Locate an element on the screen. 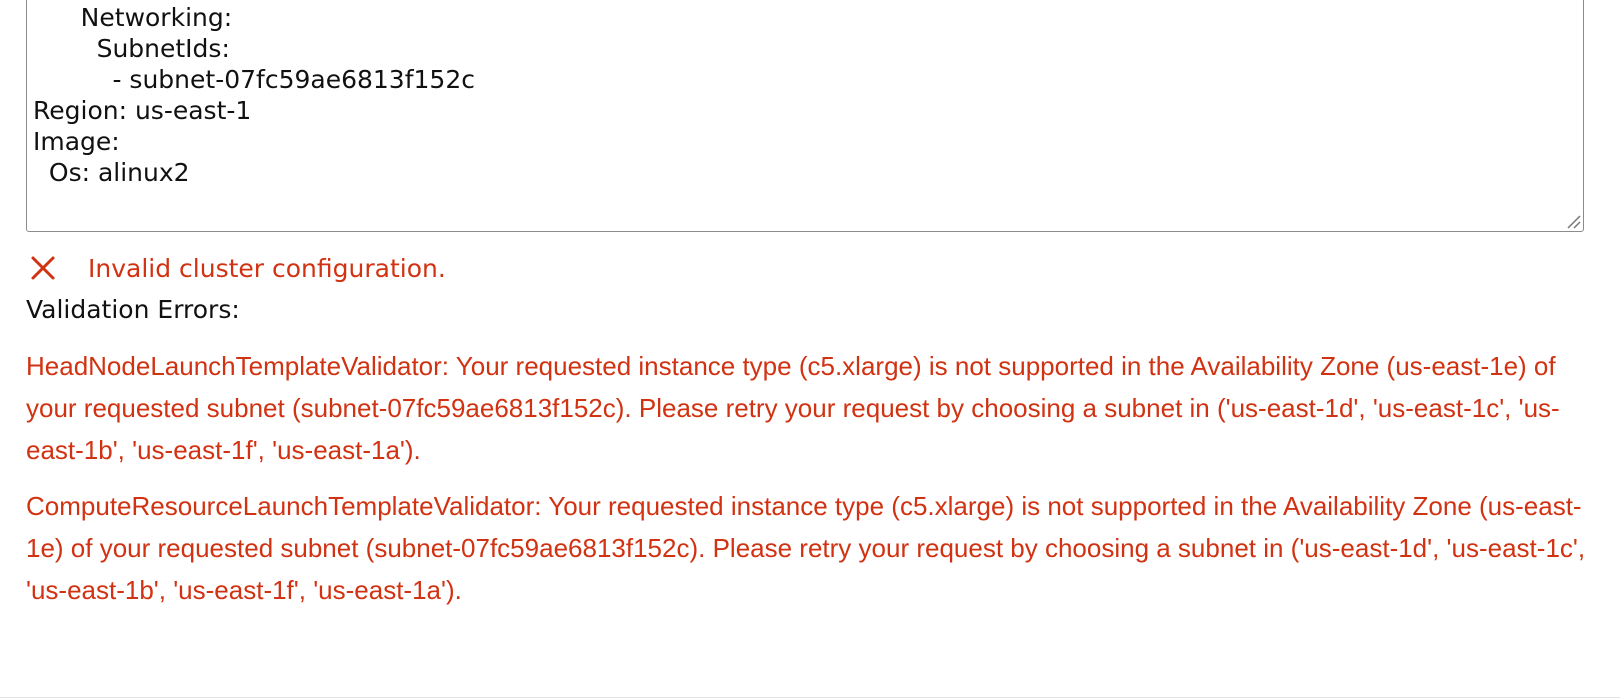 Image resolution: width=1620 pixels, height=698 pixels. error-x-icon is located at coordinates (43, 268).